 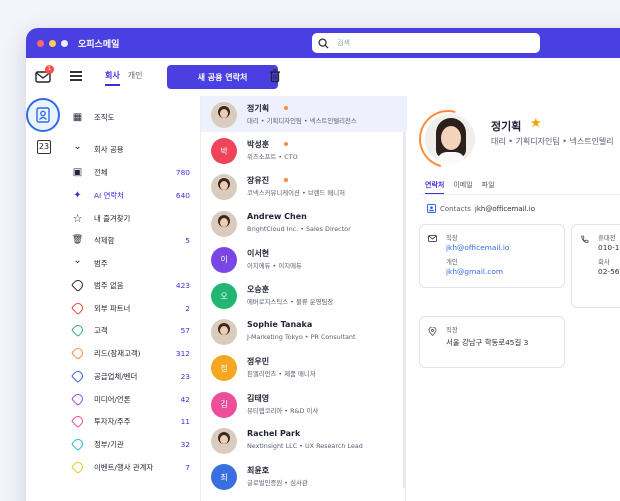 I want to click on sidebar-item: ✦ AI 연락처 640, so click(x=131, y=195).